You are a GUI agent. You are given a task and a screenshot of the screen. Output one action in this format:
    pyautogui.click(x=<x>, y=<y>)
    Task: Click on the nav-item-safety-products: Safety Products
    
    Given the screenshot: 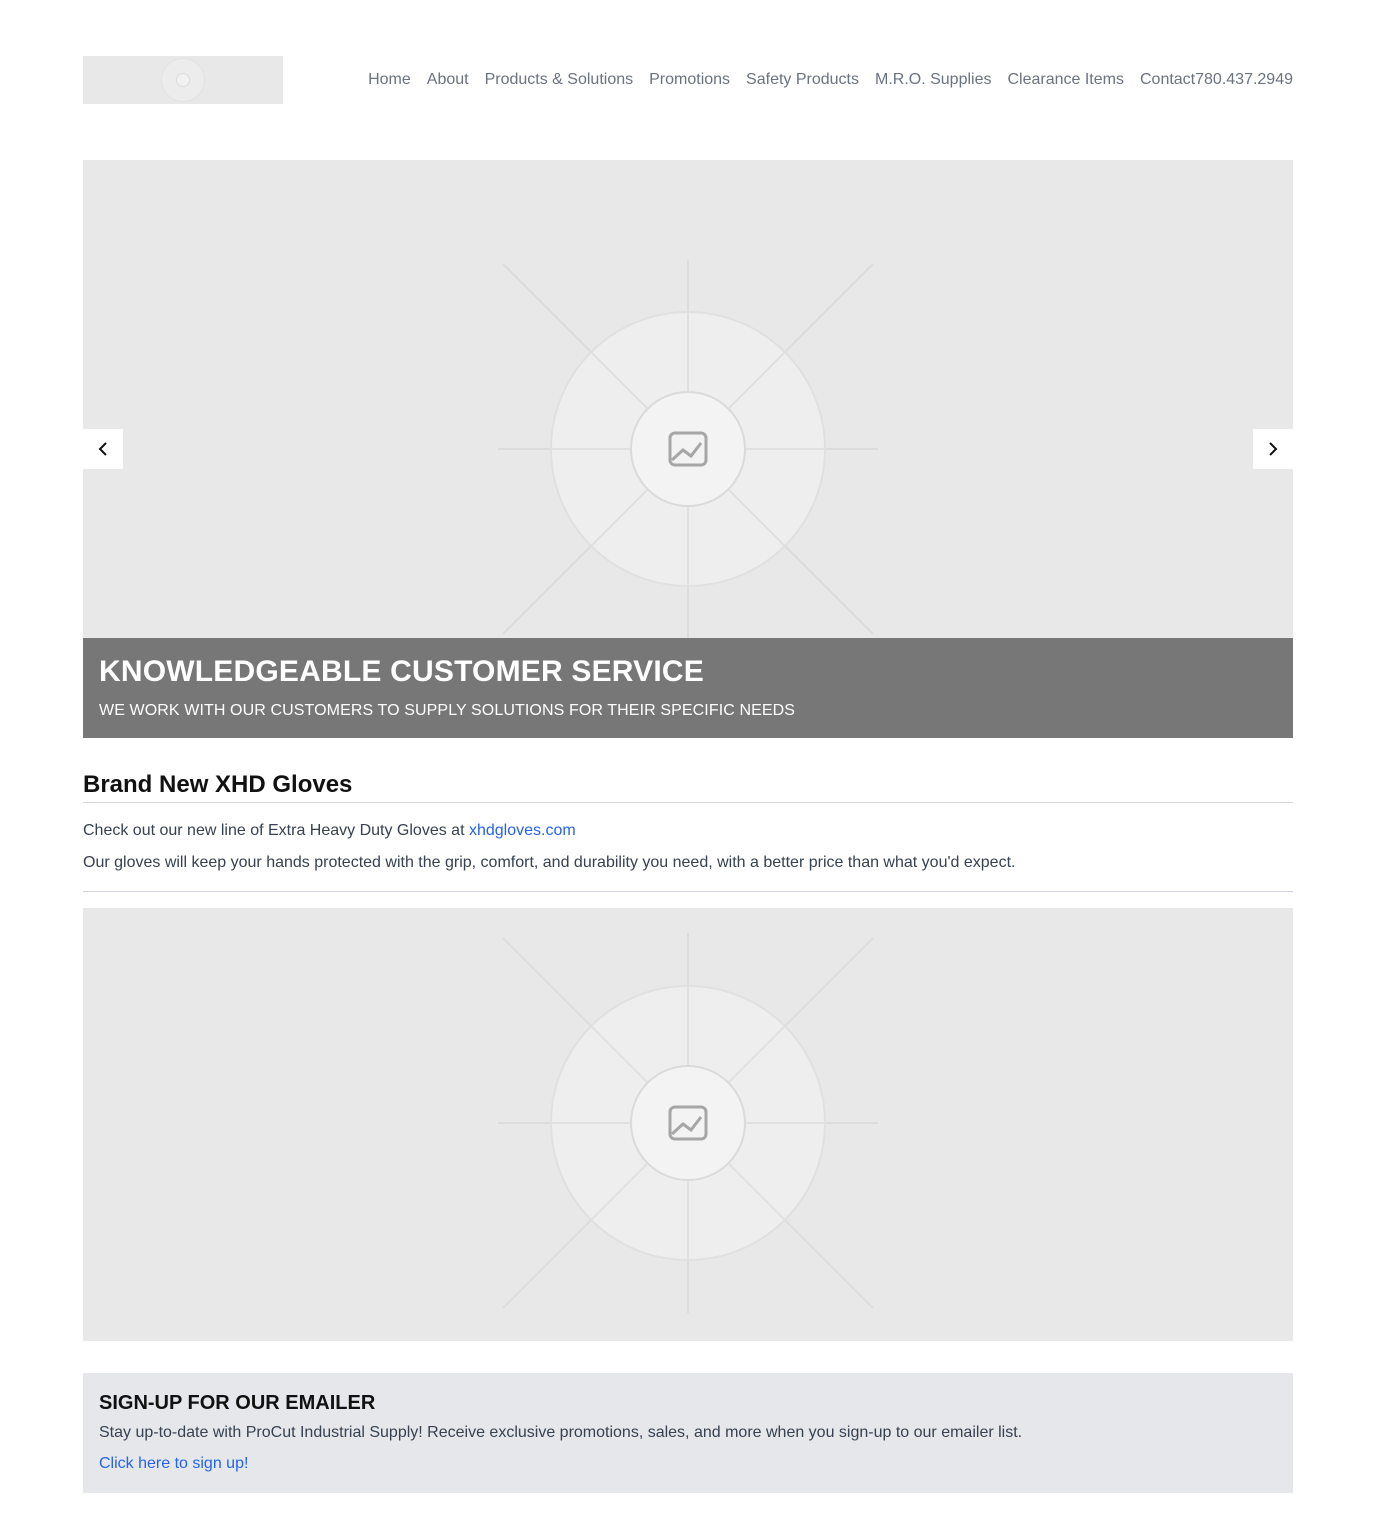 What is the action you would take?
    pyautogui.click(x=802, y=80)
    